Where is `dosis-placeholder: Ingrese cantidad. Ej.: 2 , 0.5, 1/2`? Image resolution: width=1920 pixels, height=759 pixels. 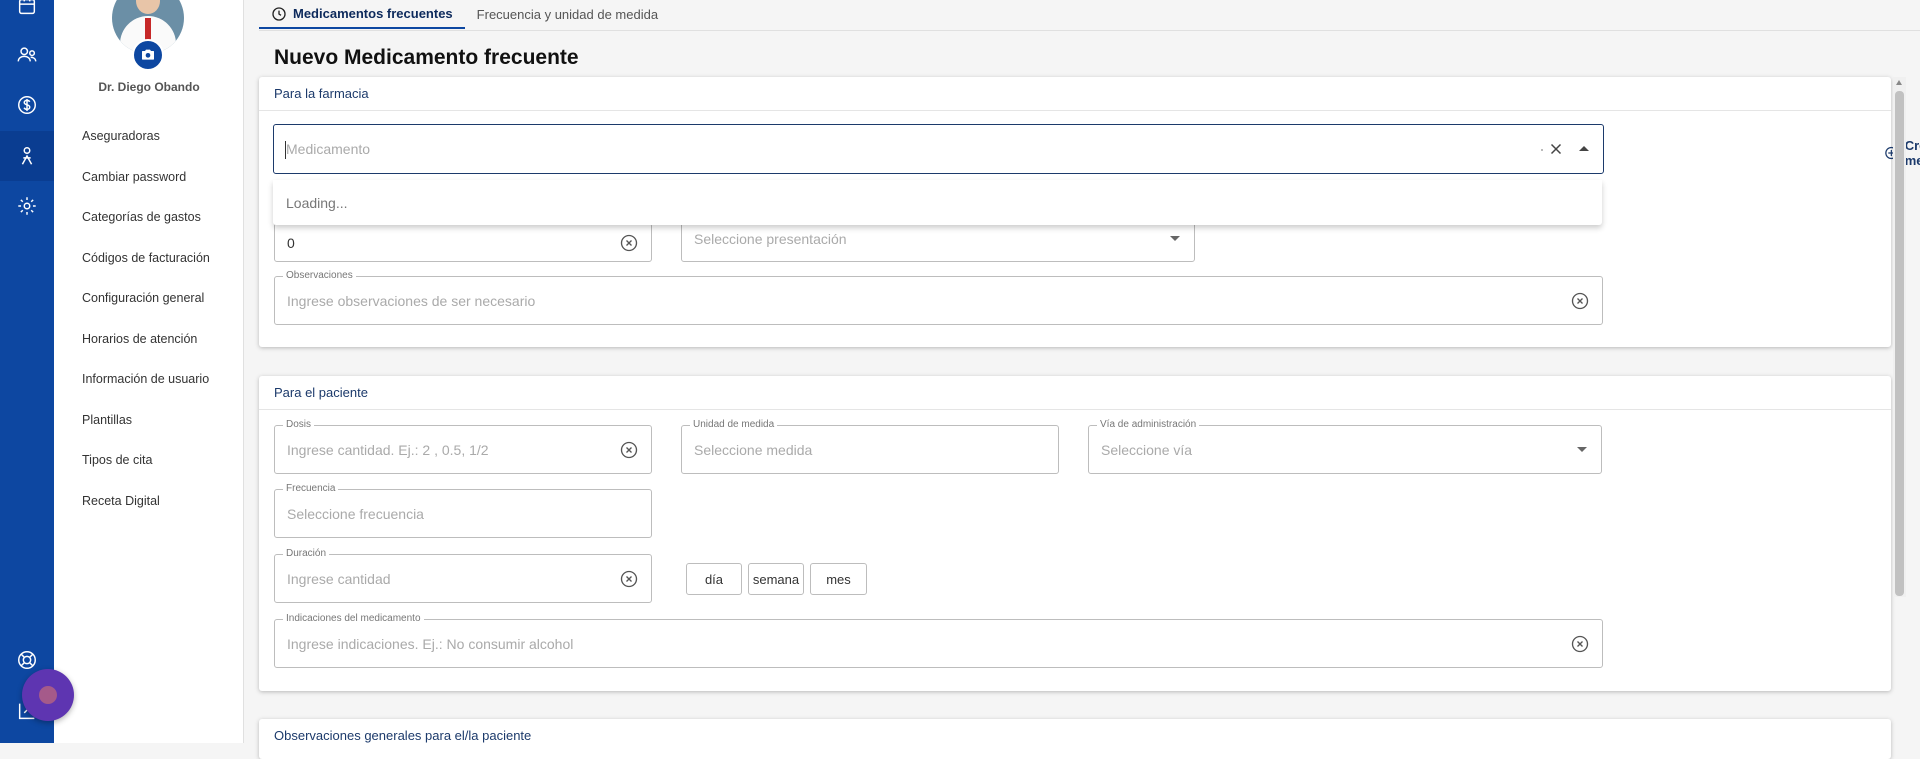 dosis-placeholder: Ingrese cantidad. Ej.: 2 , 0.5, 1/2 is located at coordinates (388, 449).